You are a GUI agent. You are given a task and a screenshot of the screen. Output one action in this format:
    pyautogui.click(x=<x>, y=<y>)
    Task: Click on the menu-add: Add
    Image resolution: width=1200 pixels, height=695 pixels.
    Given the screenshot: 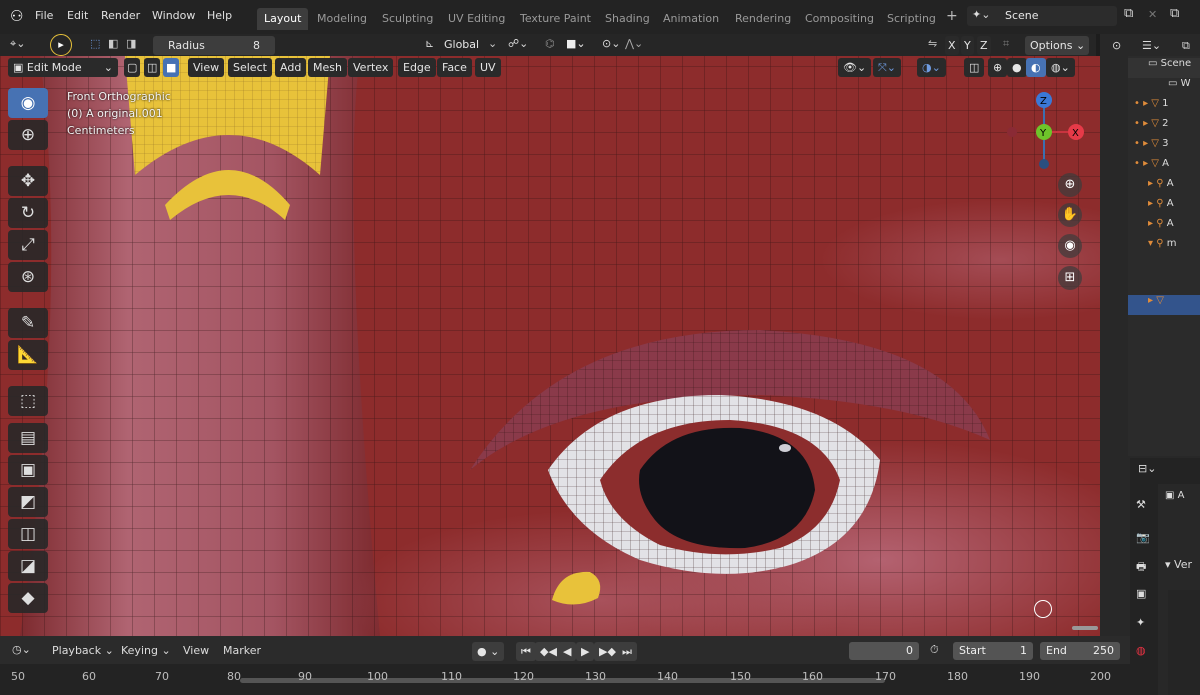 What is the action you would take?
    pyautogui.click(x=291, y=67)
    